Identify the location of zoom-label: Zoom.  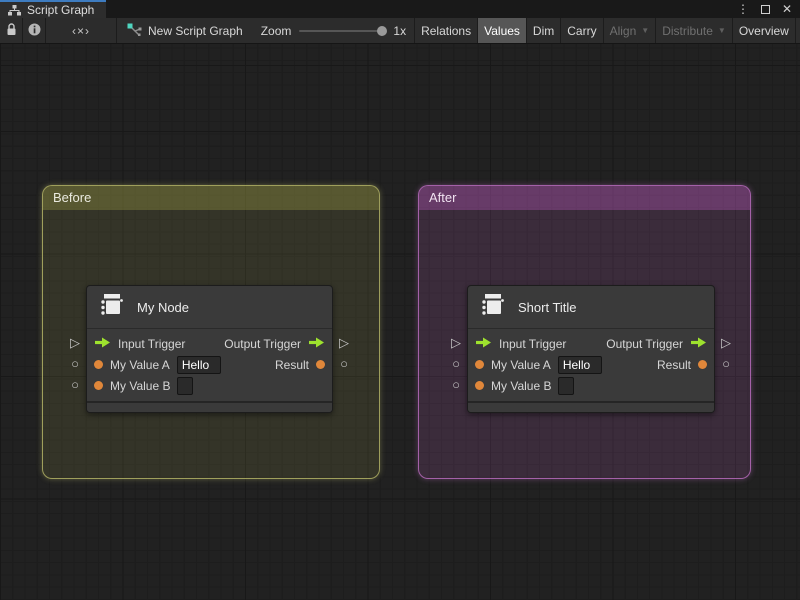
(276, 30).